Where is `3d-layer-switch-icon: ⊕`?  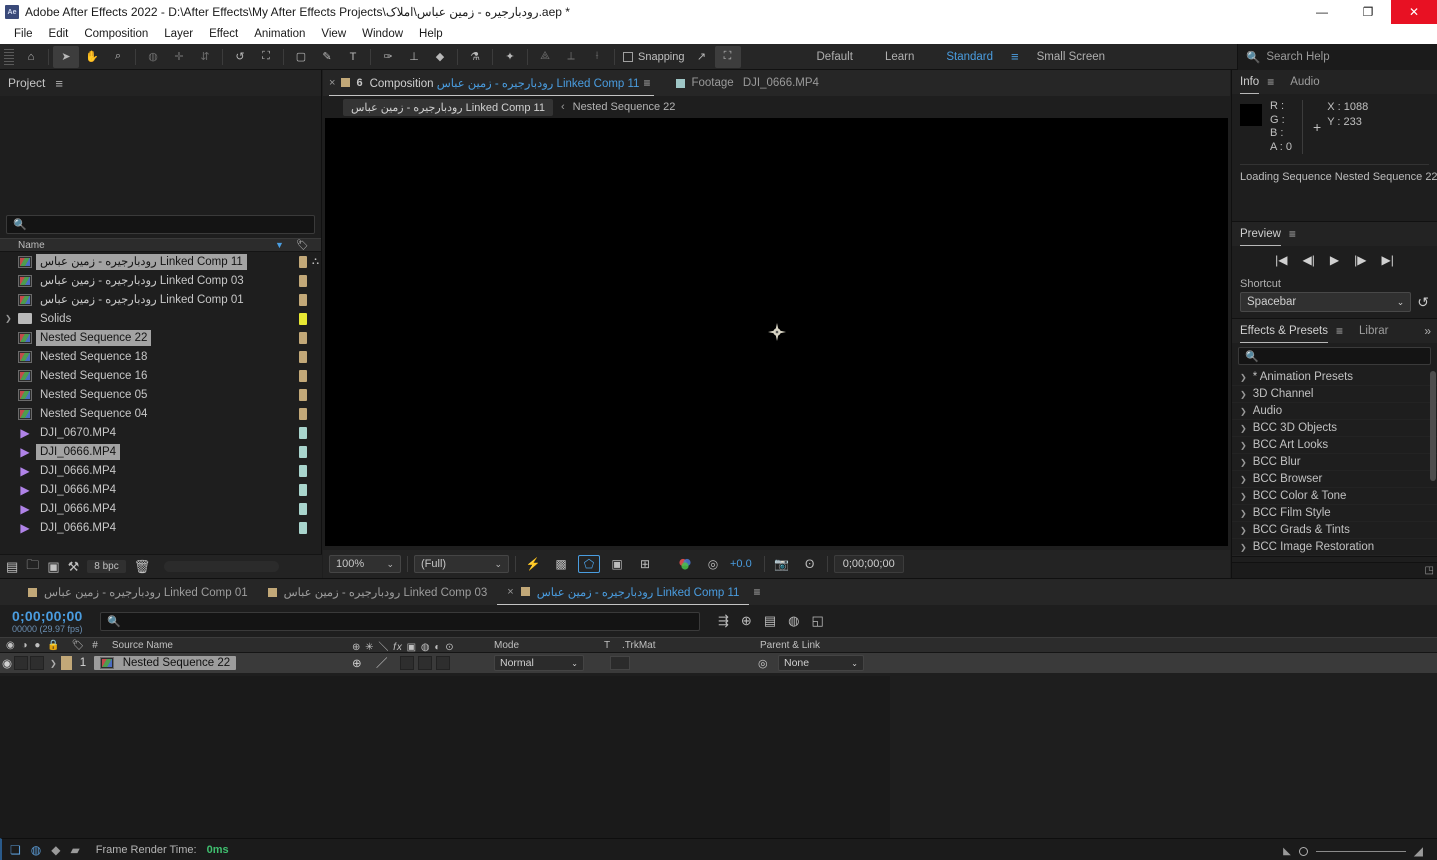 3d-layer-switch-icon: ⊕ is located at coordinates (357, 663).